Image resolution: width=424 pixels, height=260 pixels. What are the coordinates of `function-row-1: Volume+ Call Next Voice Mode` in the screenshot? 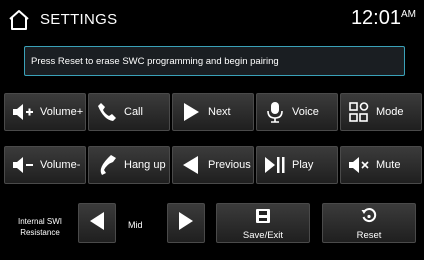 It's located at (214, 112).